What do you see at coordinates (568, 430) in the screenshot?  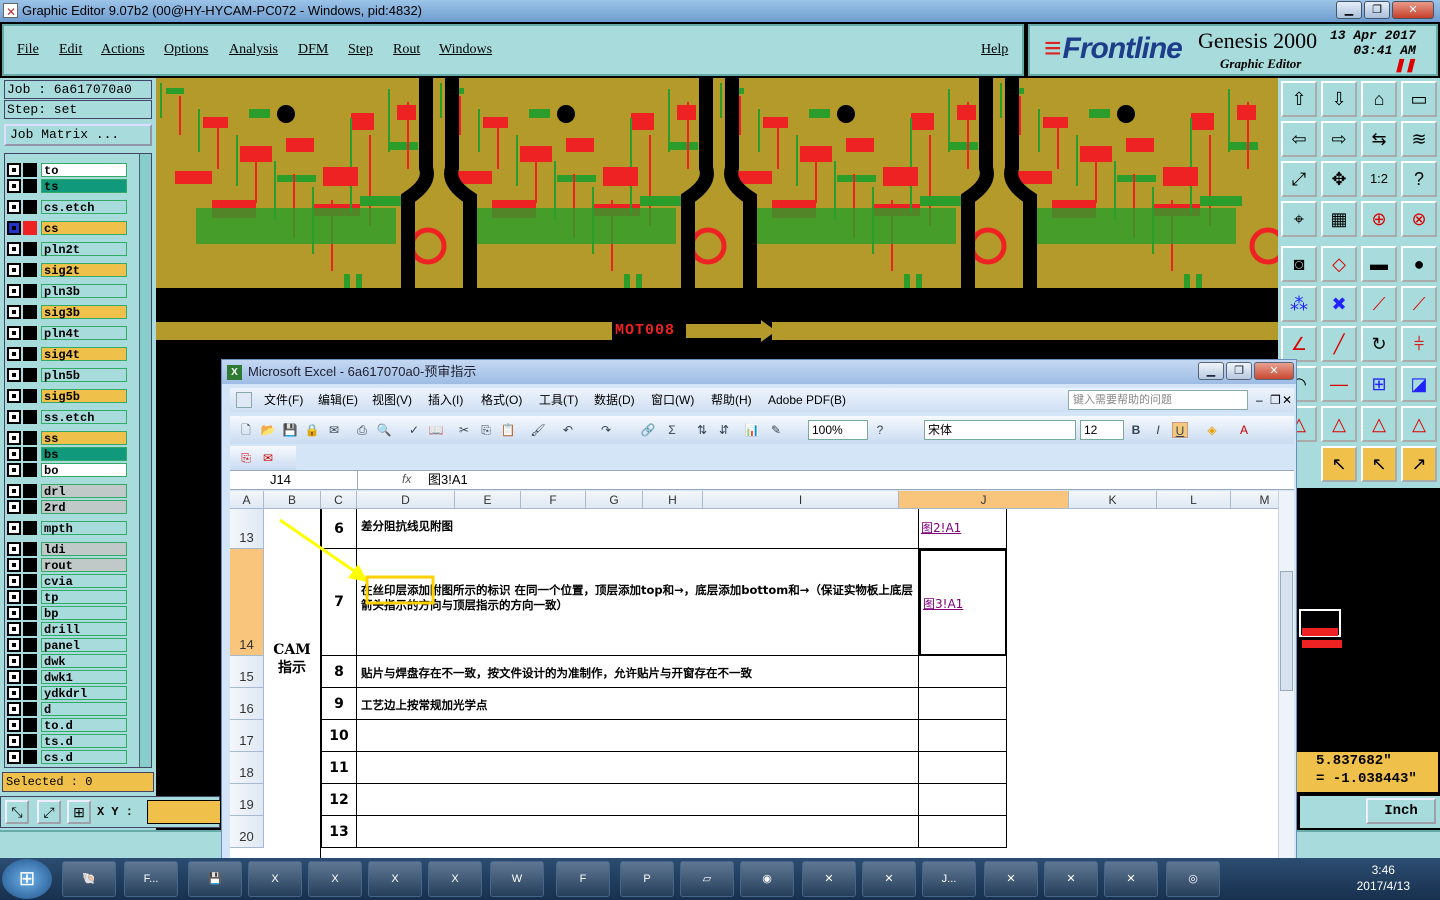 I see `undo-icon: ↶` at bounding box center [568, 430].